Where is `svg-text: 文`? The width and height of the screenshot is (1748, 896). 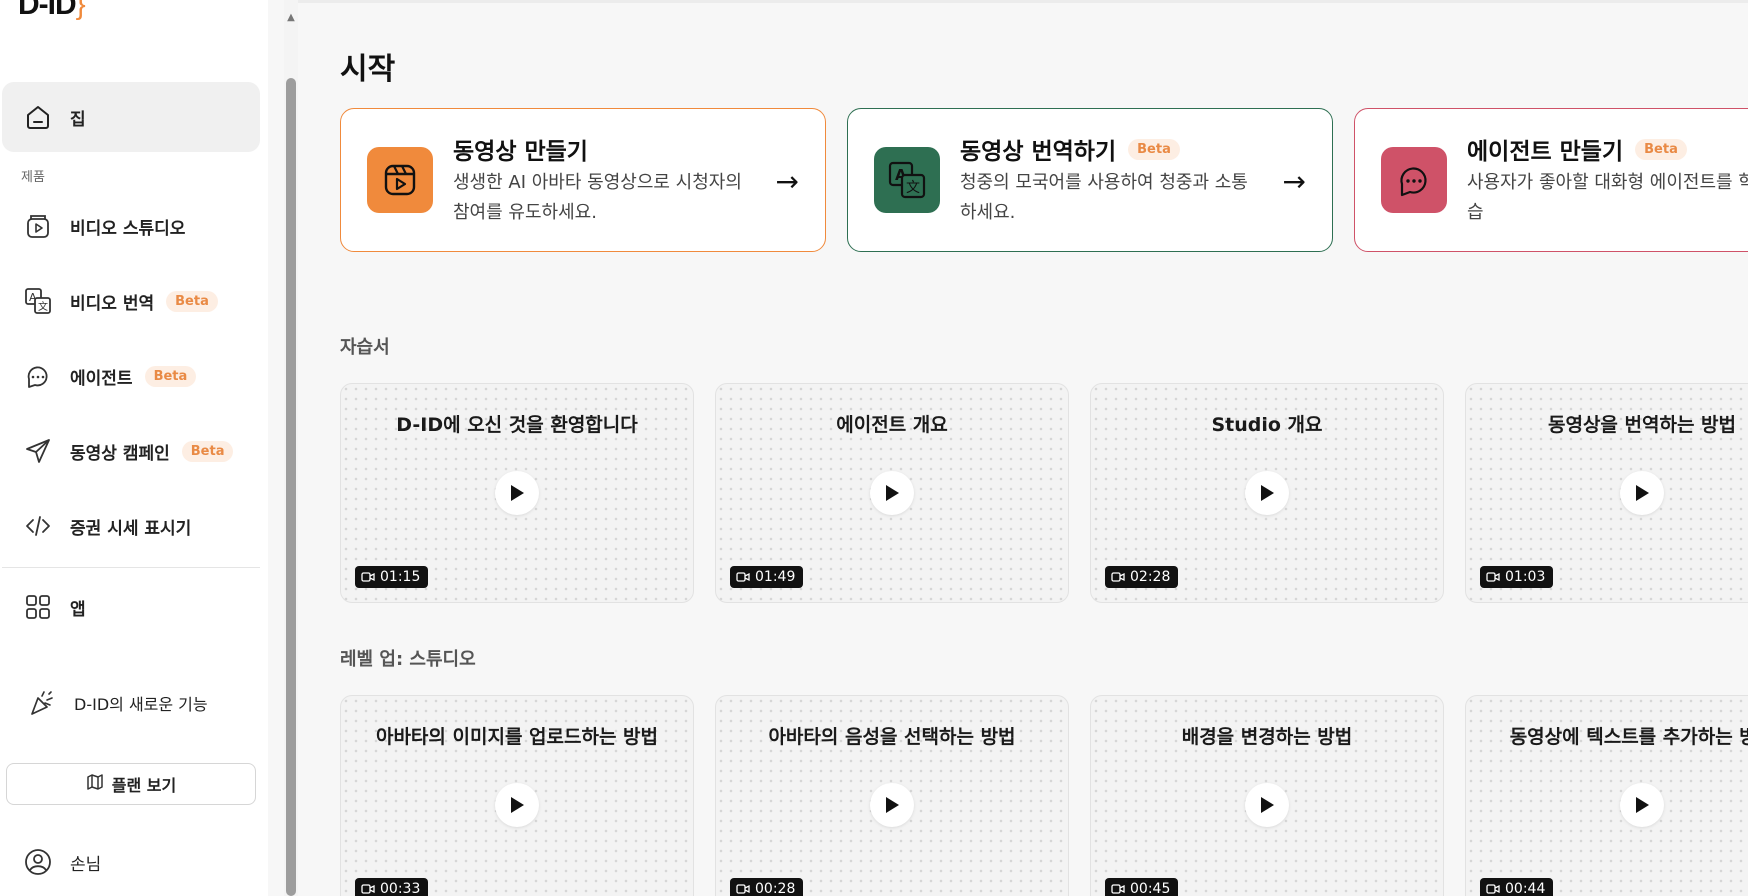 svg-text: 文 is located at coordinates (43, 306).